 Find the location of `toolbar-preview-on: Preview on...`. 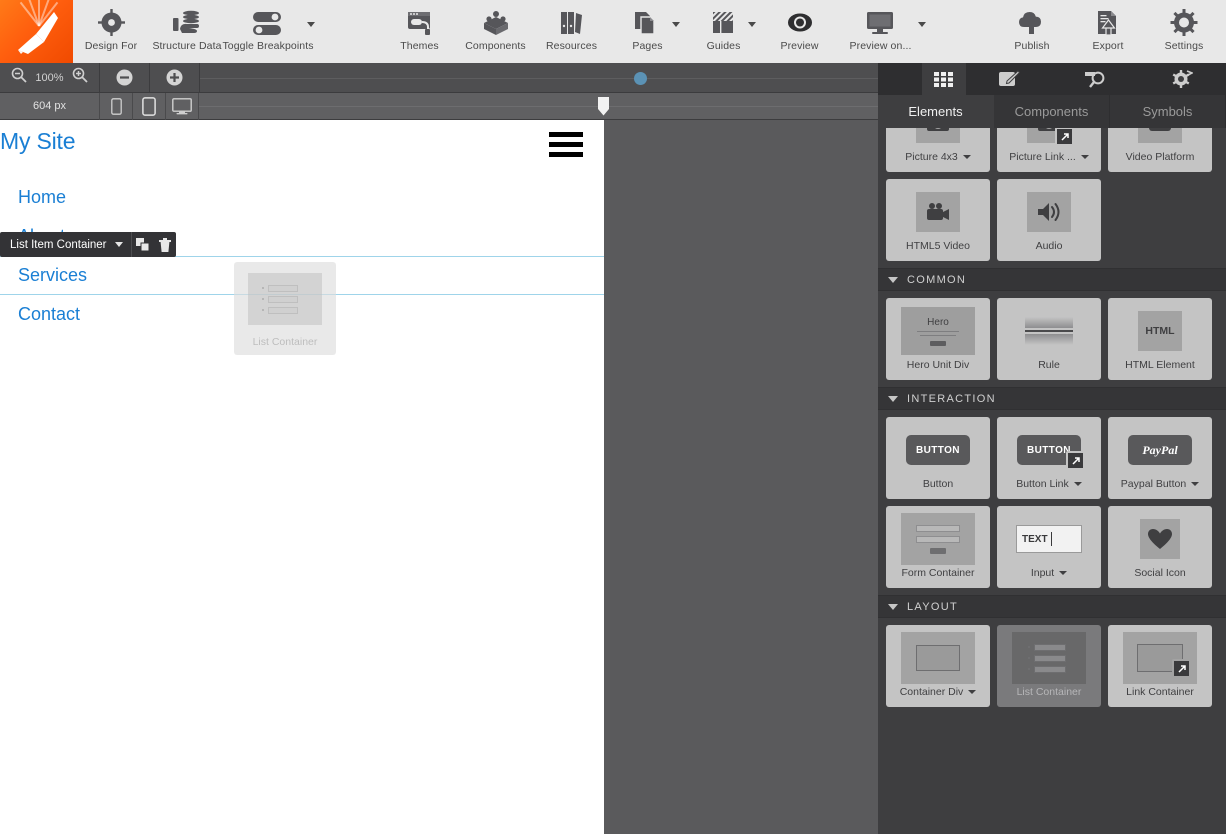

toolbar-preview-on: Preview on... is located at coordinates (882, 31).